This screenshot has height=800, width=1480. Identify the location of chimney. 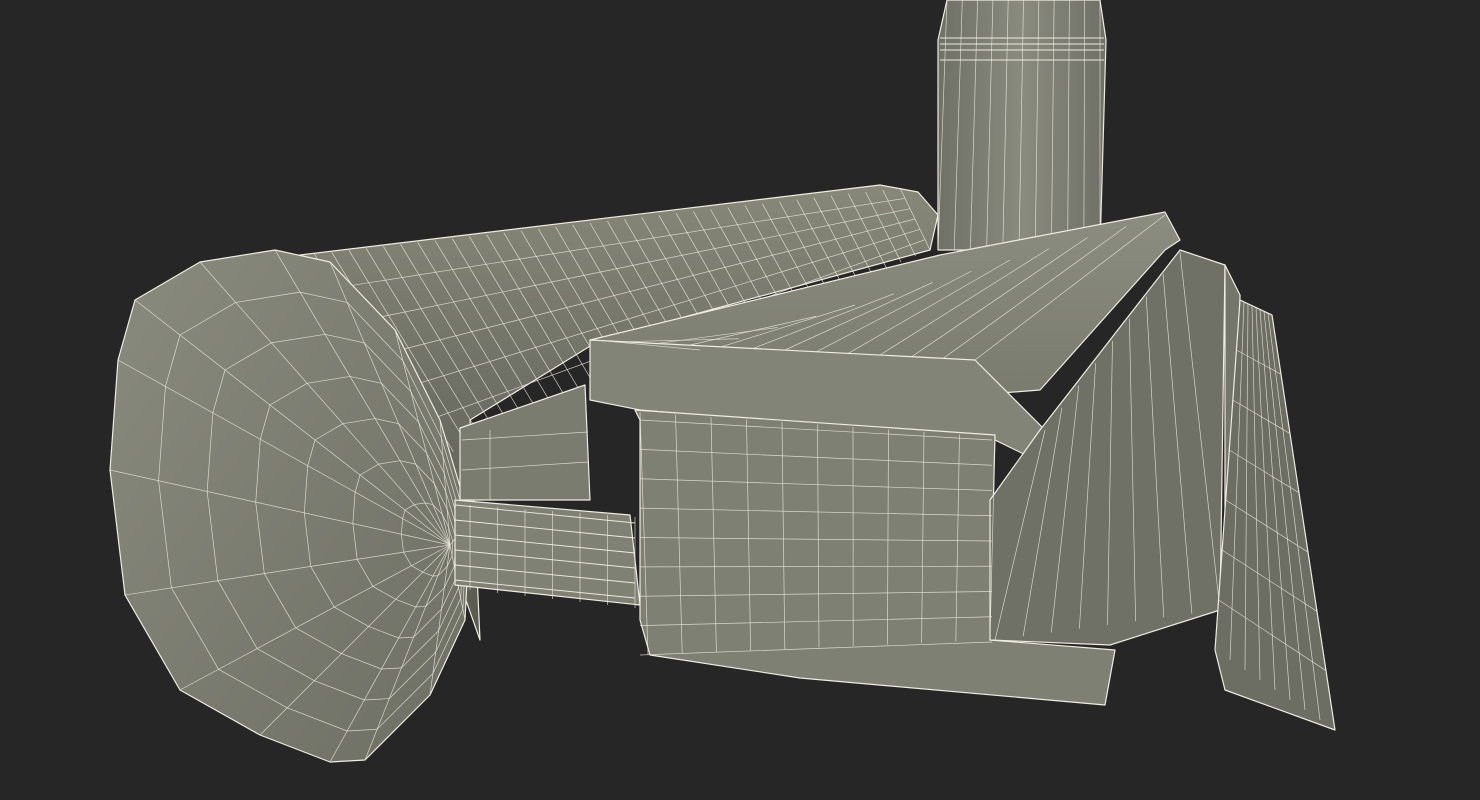
(1022, 125).